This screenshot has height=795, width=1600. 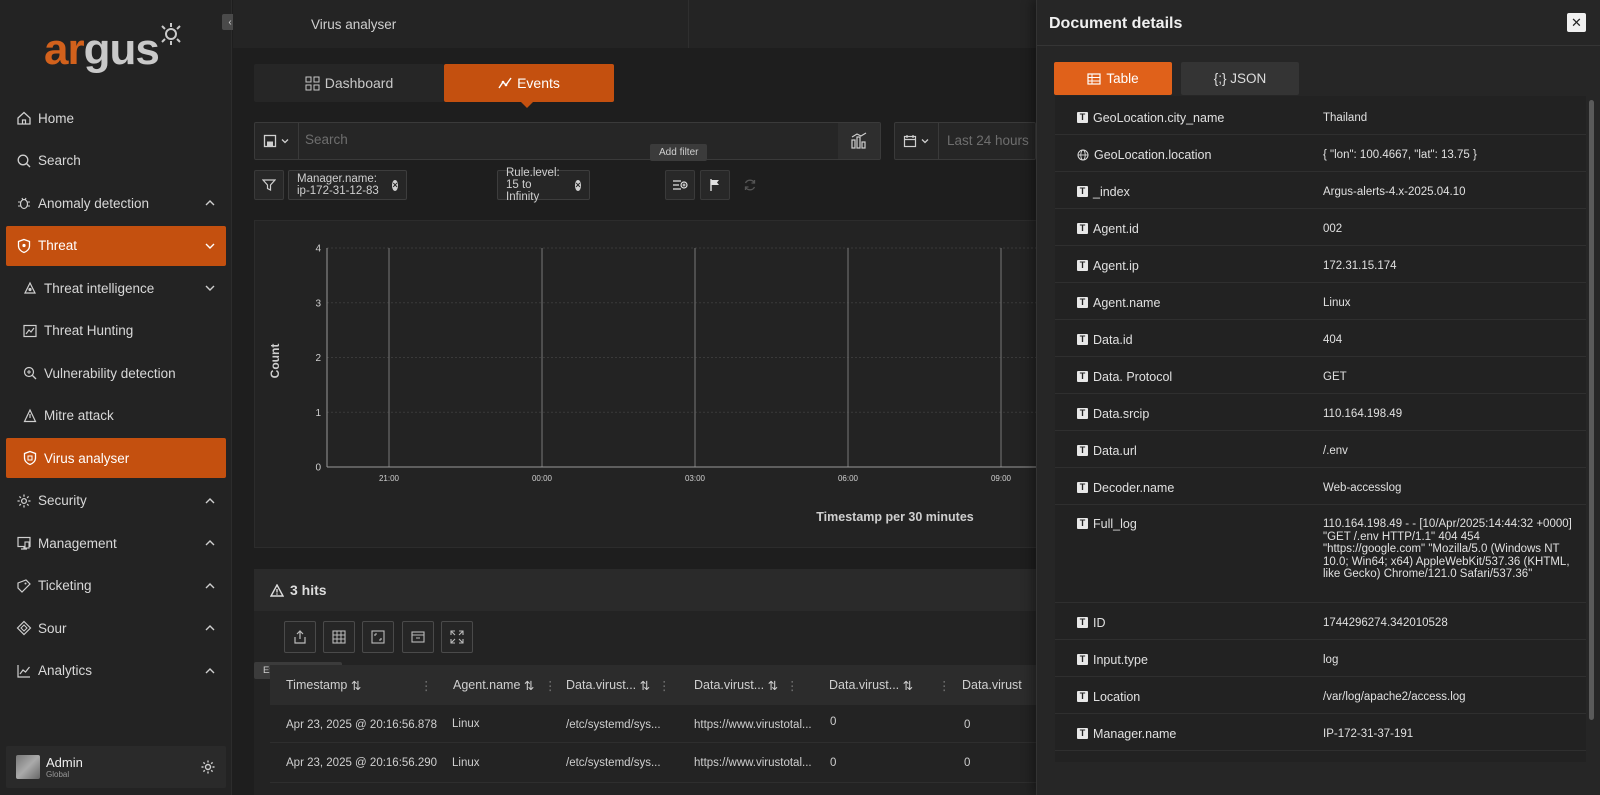 I want to click on sidebar-item-security: Security, so click(x=116, y=501).